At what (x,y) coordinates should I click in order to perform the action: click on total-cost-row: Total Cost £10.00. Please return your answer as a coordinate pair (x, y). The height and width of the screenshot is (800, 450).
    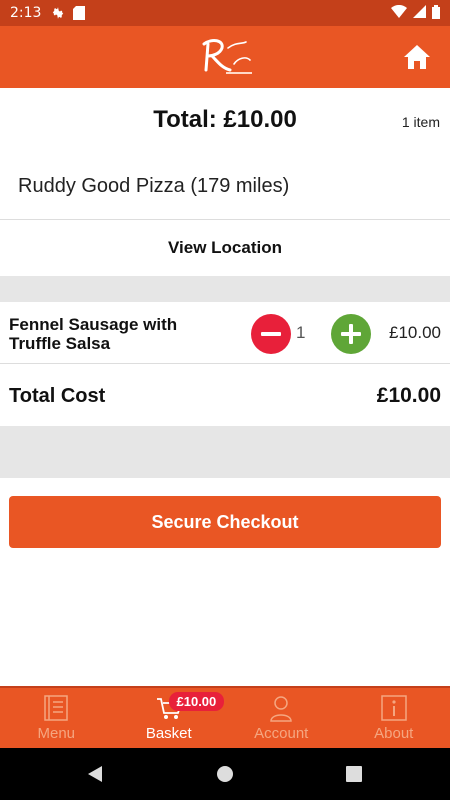
    Looking at the image, I should click on (225, 395).